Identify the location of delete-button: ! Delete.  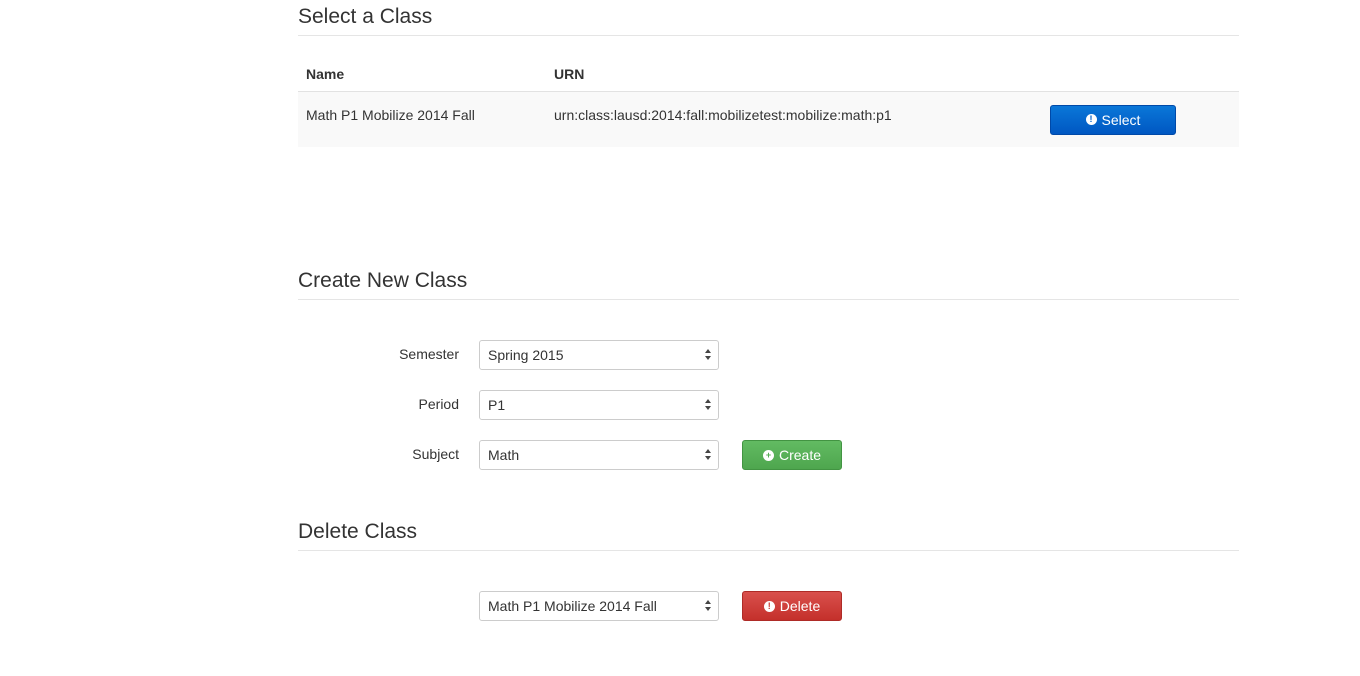
(792, 606).